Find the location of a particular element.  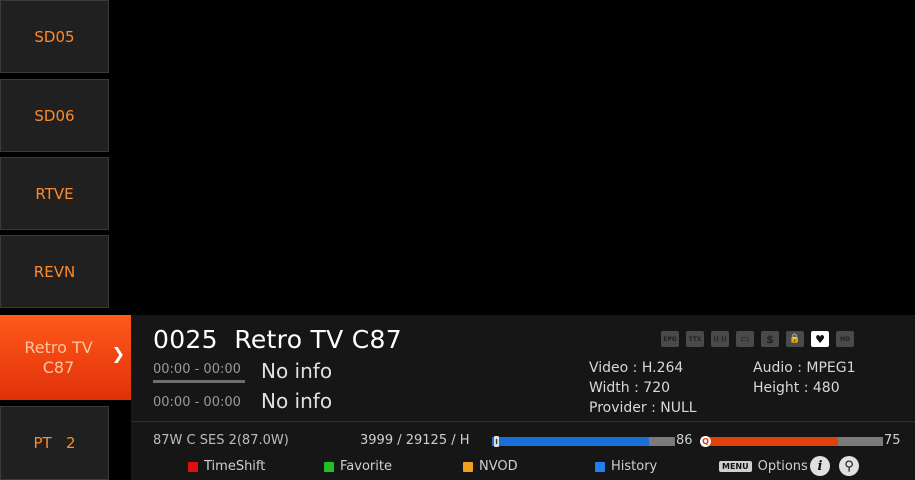

signal-quality-bar: Q is located at coordinates (791, 441).